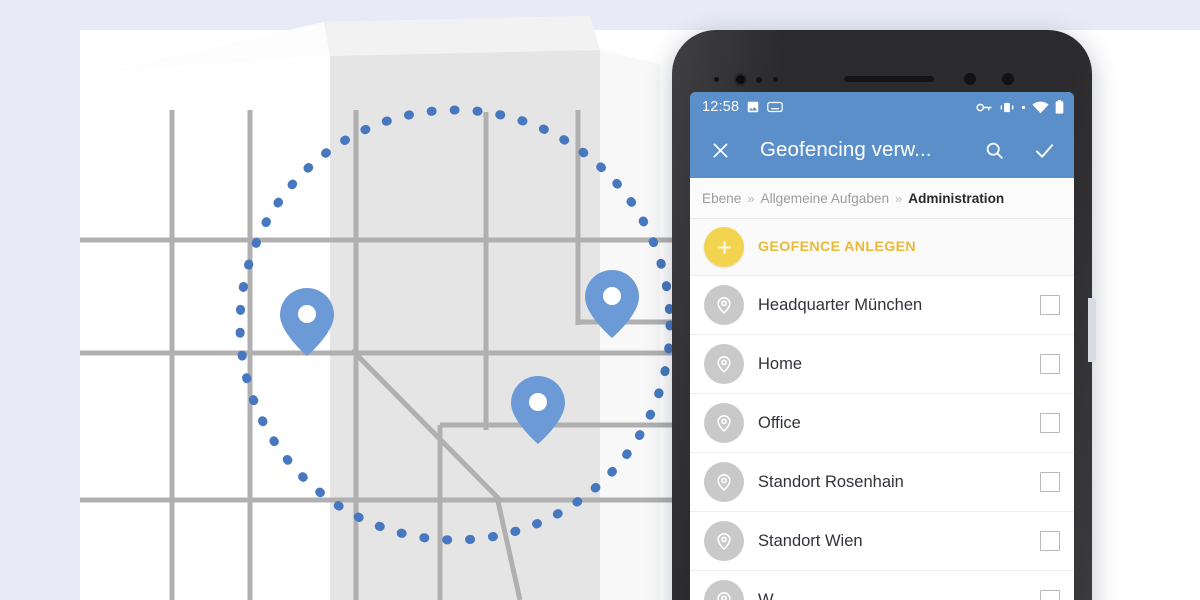 The height and width of the screenshot is (600, 1200). What do you see at coordinates (720, 150) in the screenshot?
I see `close-icon` at bounding box center [720, 150].